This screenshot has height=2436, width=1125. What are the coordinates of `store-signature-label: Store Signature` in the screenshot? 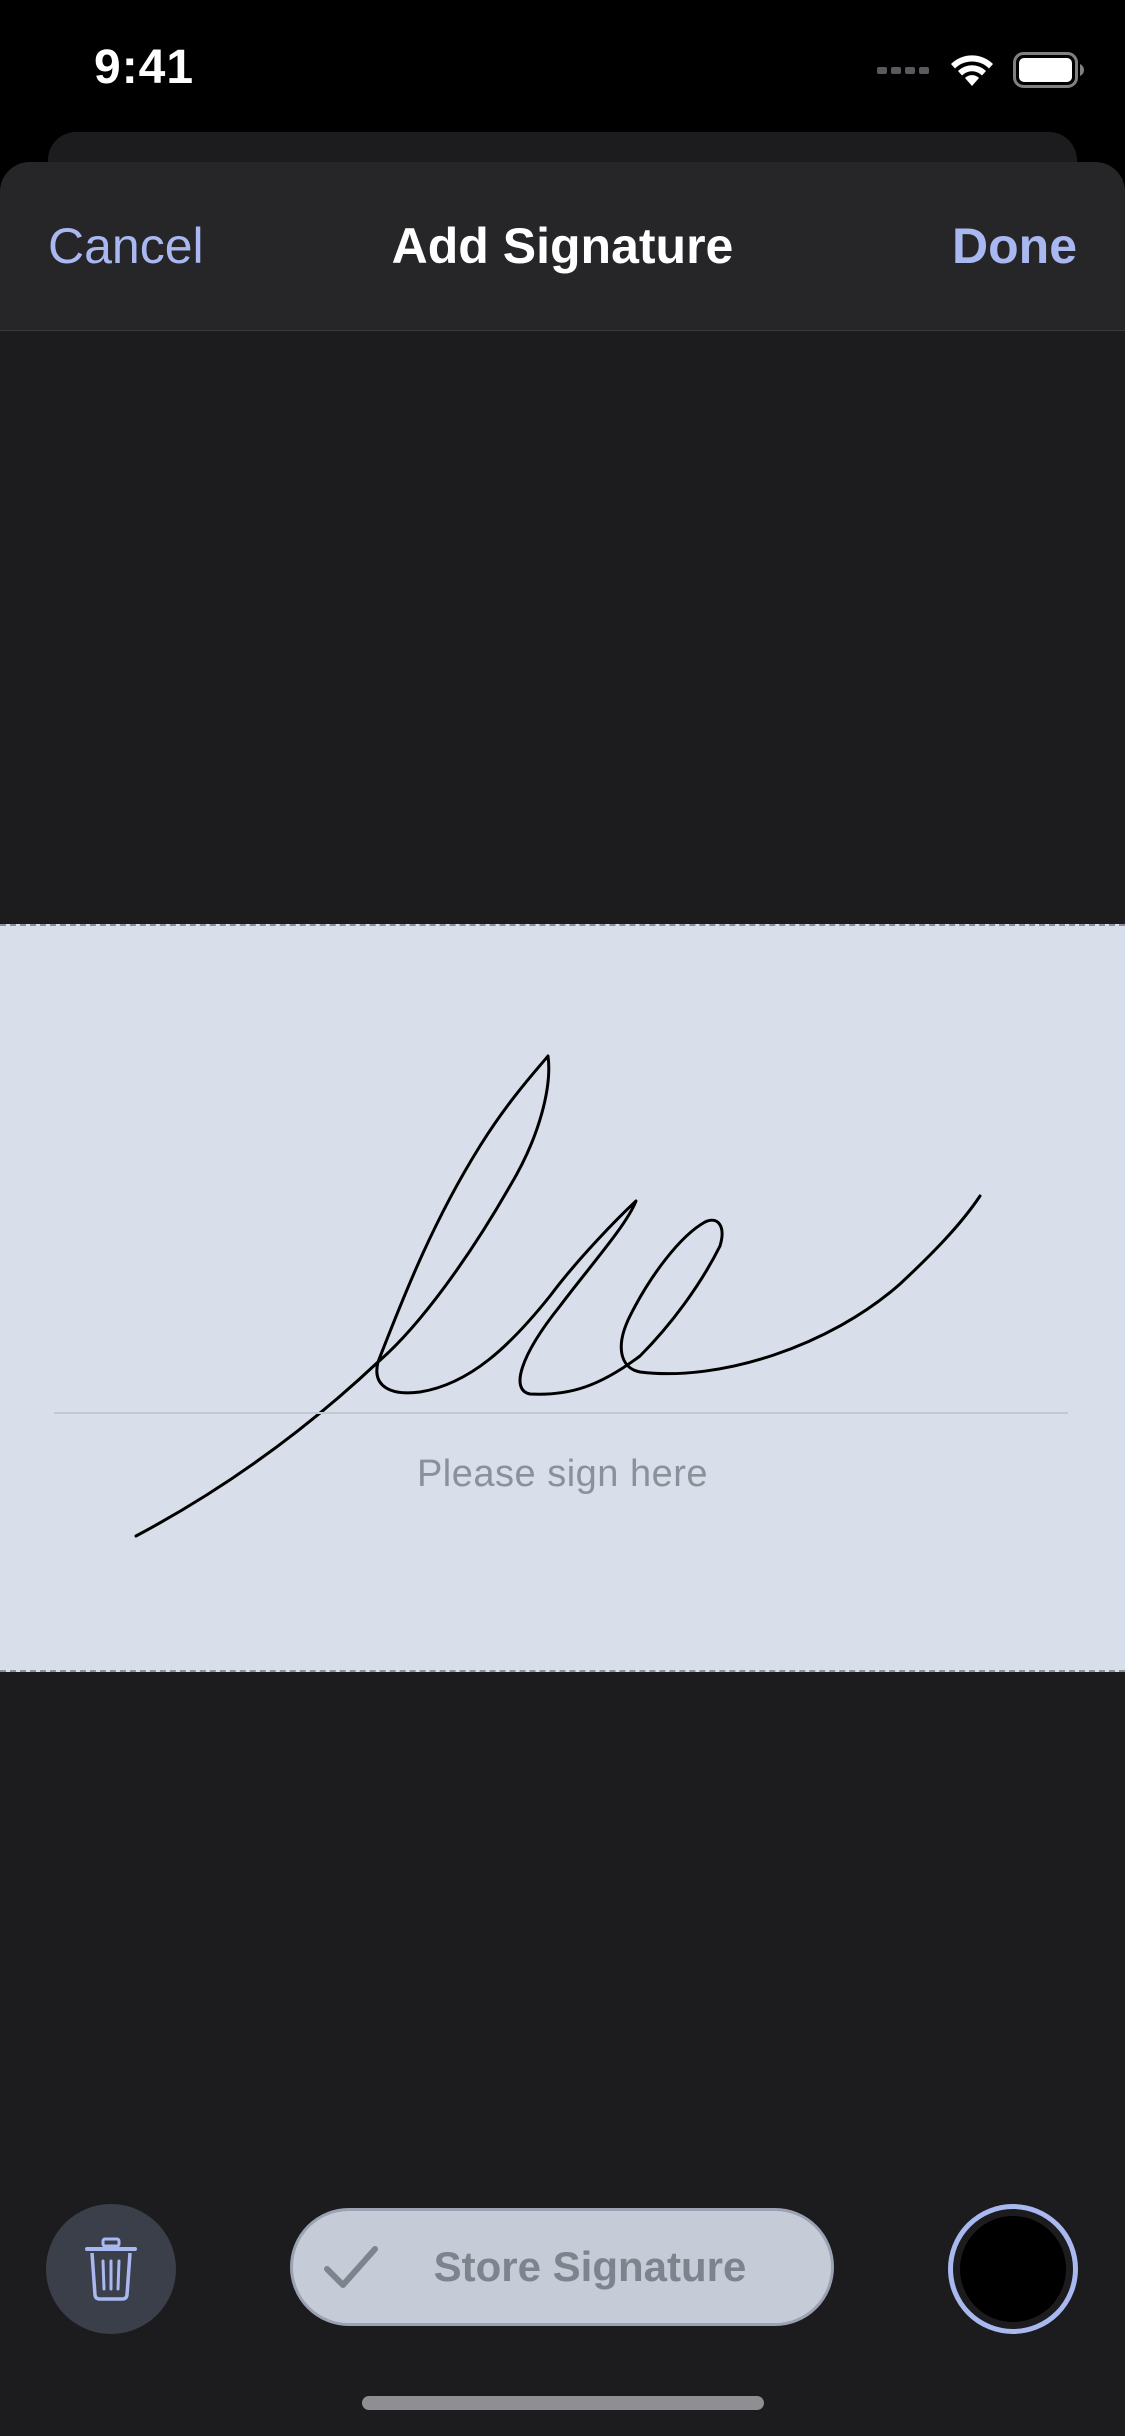 It's located at (590, 2266).